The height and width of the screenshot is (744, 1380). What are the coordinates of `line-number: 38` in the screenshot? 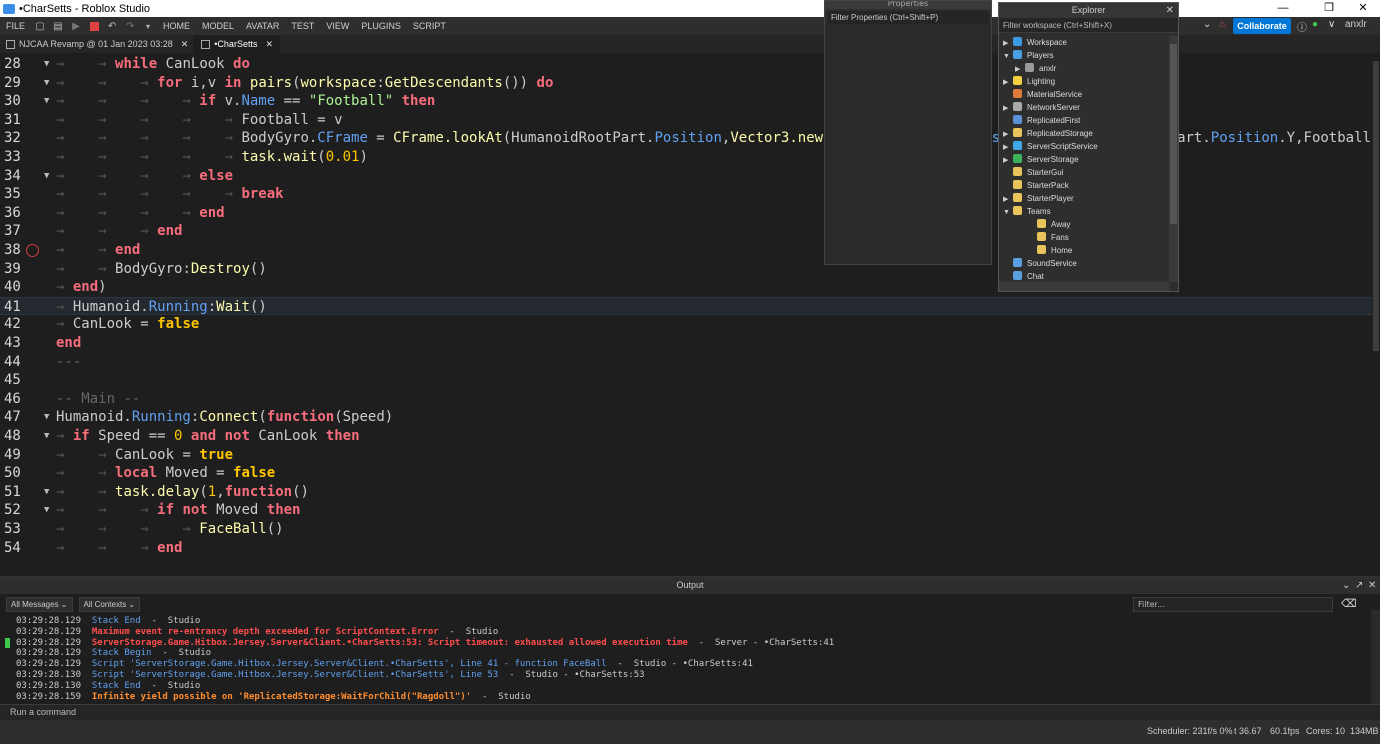 It's located at (15, 250).